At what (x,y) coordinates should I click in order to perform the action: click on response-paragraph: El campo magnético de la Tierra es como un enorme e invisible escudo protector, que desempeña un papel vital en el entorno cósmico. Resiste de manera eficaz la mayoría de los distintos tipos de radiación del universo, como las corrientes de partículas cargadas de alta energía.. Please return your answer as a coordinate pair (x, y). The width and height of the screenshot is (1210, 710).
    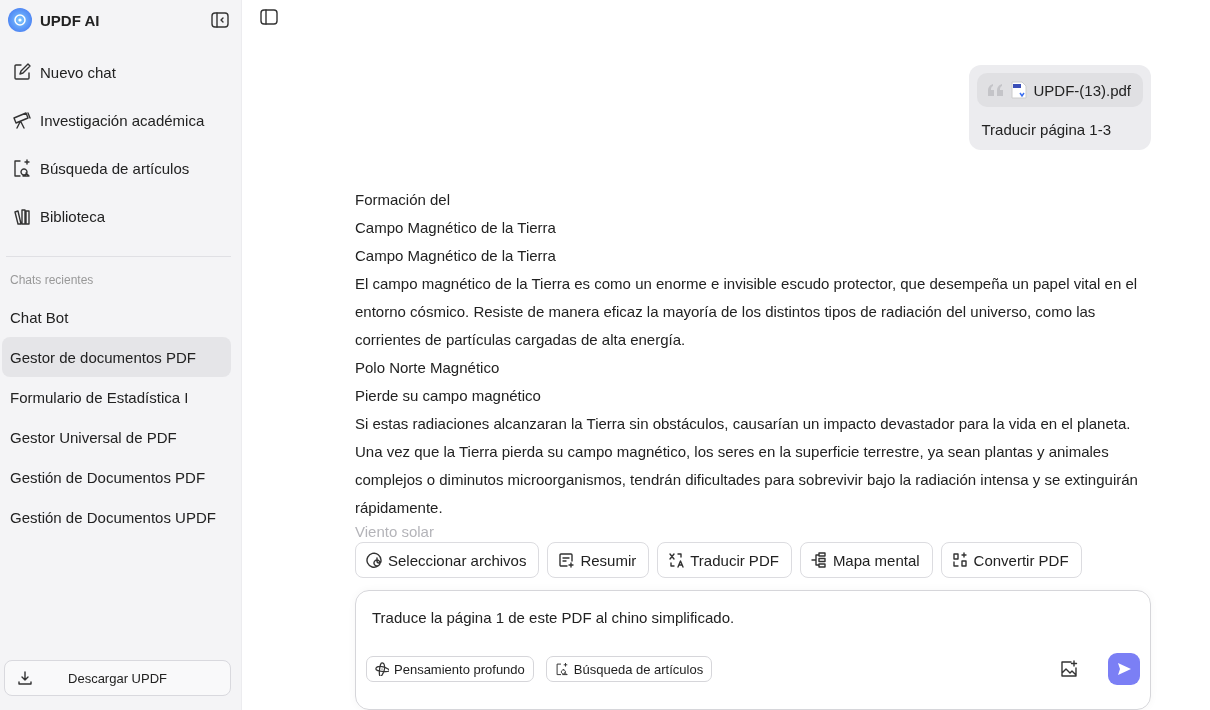
    Looking at the image, I should click on (747, 312).